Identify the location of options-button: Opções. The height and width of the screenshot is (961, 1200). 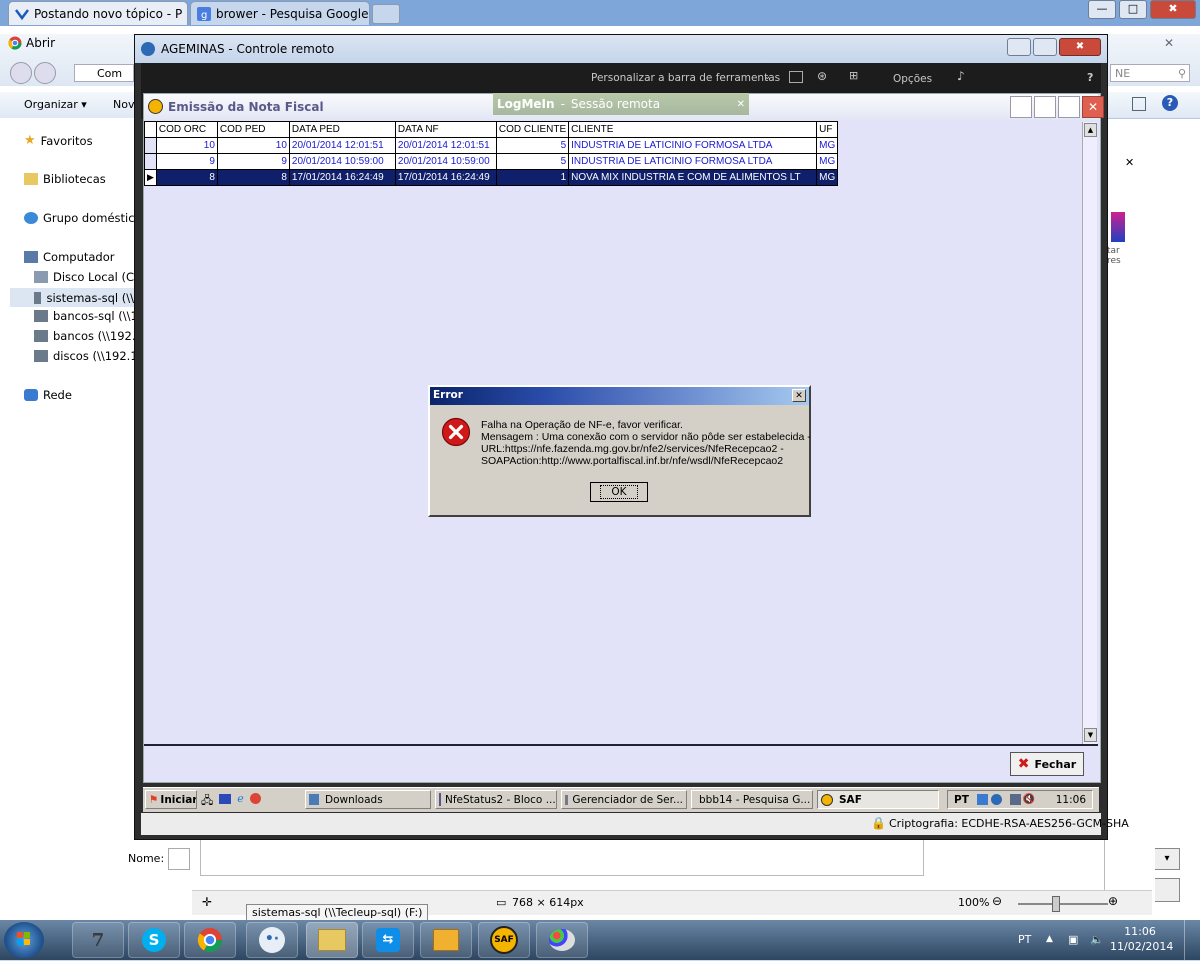
(912, 79).